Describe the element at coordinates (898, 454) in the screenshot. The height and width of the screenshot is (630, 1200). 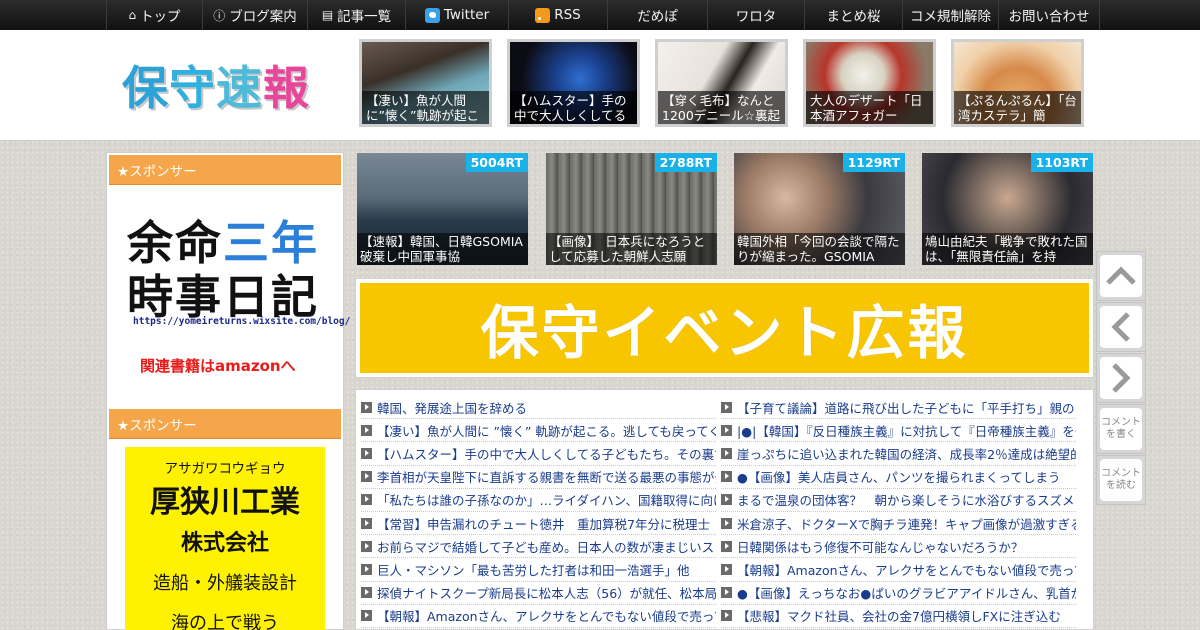
I see `list-item: 崖っぷちに追い込まれた韓国の経済、成長率2％達成は絶望的か` at that location.